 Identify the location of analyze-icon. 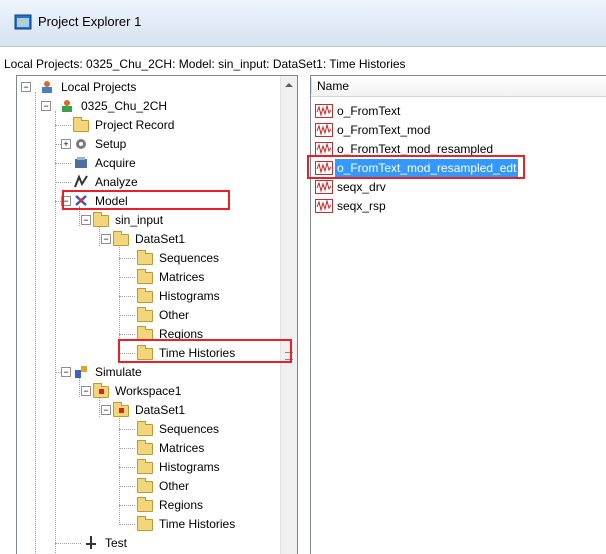
(81, 181).